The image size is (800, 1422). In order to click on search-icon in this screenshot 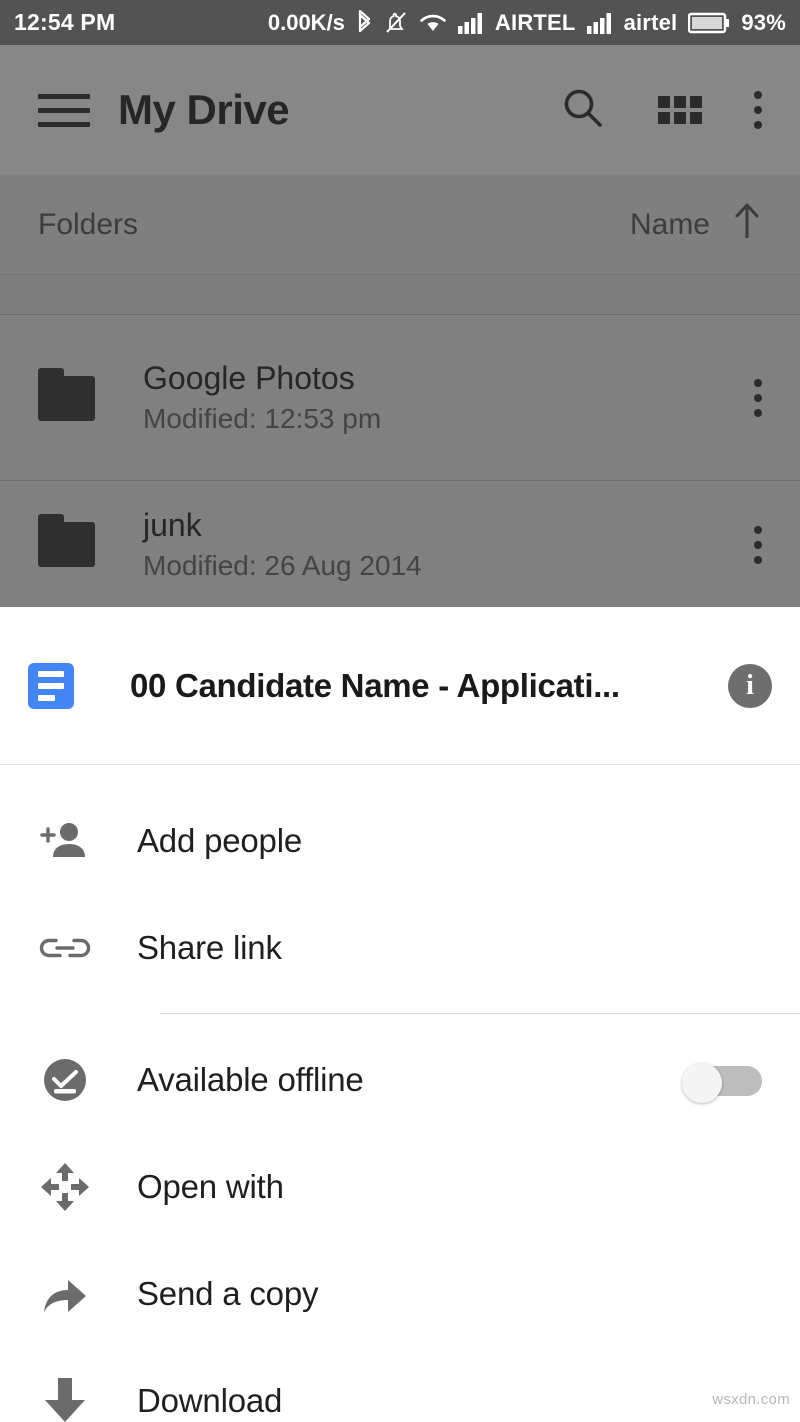, I will do `click(583, 110)`.